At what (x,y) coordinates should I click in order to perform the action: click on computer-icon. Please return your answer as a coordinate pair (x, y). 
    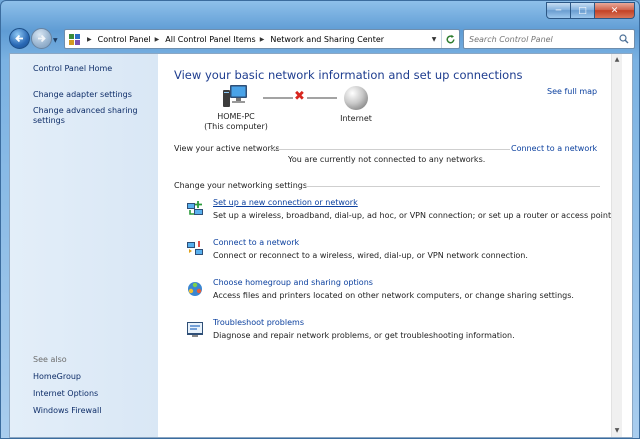
    Looking at the image, I should click on (236, 97).